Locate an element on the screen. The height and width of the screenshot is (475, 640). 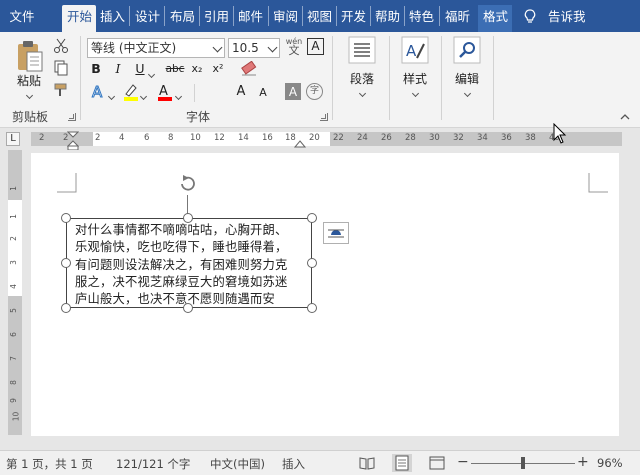
layout-options-button is located at coordinates (336, 233).